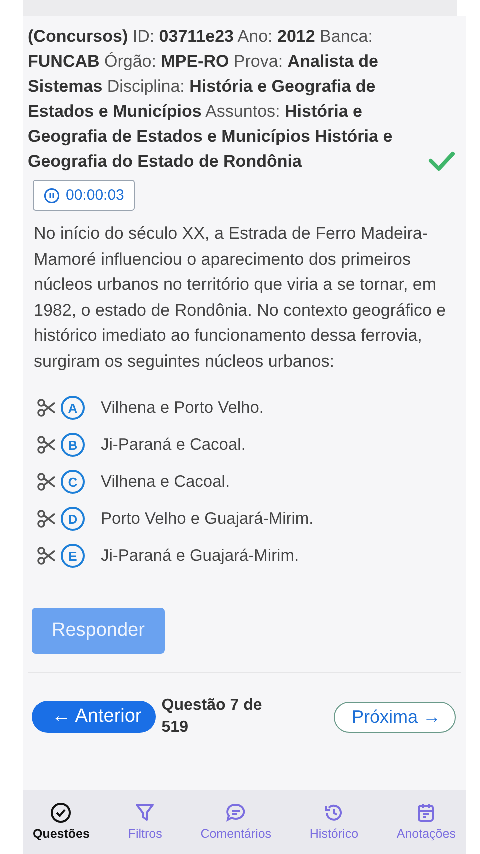 Image resolution: width=480 pixels, height=854 pixels. What do you see at coordinates (211, 99) in the screenshot?
I see `question-info: (Concursos) ID: 03711e23 Ano: 2012 Banca: FUNCAB Órgão: MPE-RO Prova: Analista de Sistemas Disciplina: História e Geografia de Estados e Municípios Assuntos: História e Geografia de Estados e Municípios História e Geografia do Estado de Rondônia` at bounding box center [211, 99].